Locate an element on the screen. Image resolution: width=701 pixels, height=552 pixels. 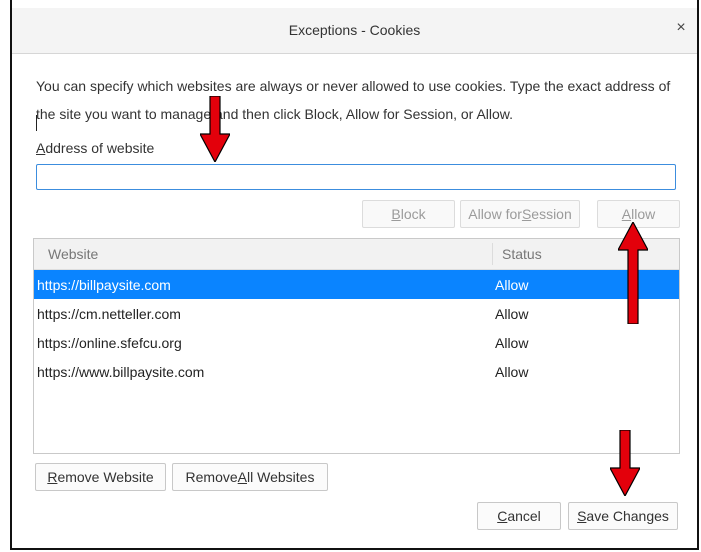
website-cell: https://online.sfefcu.org is located at coordinates (109, 343).